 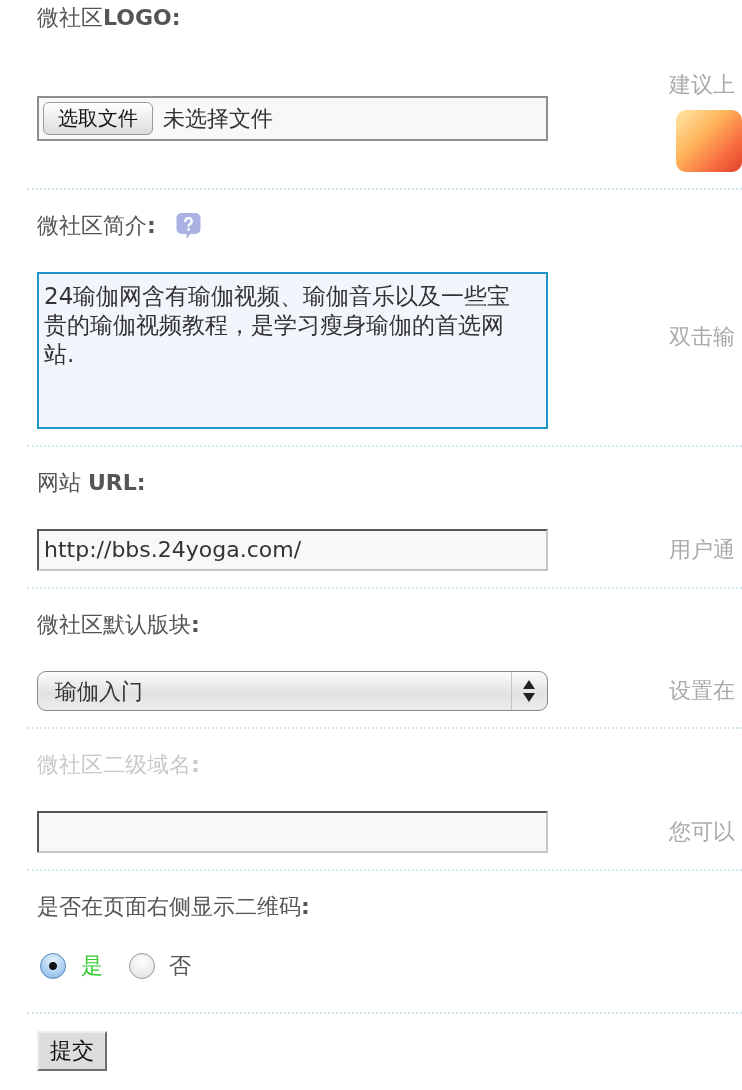 What do you see at coordinates (173, 907) in the screenshot?
I see `field-label: 是否在页面右侧显示二维码:` at bounding box center [173, 907].